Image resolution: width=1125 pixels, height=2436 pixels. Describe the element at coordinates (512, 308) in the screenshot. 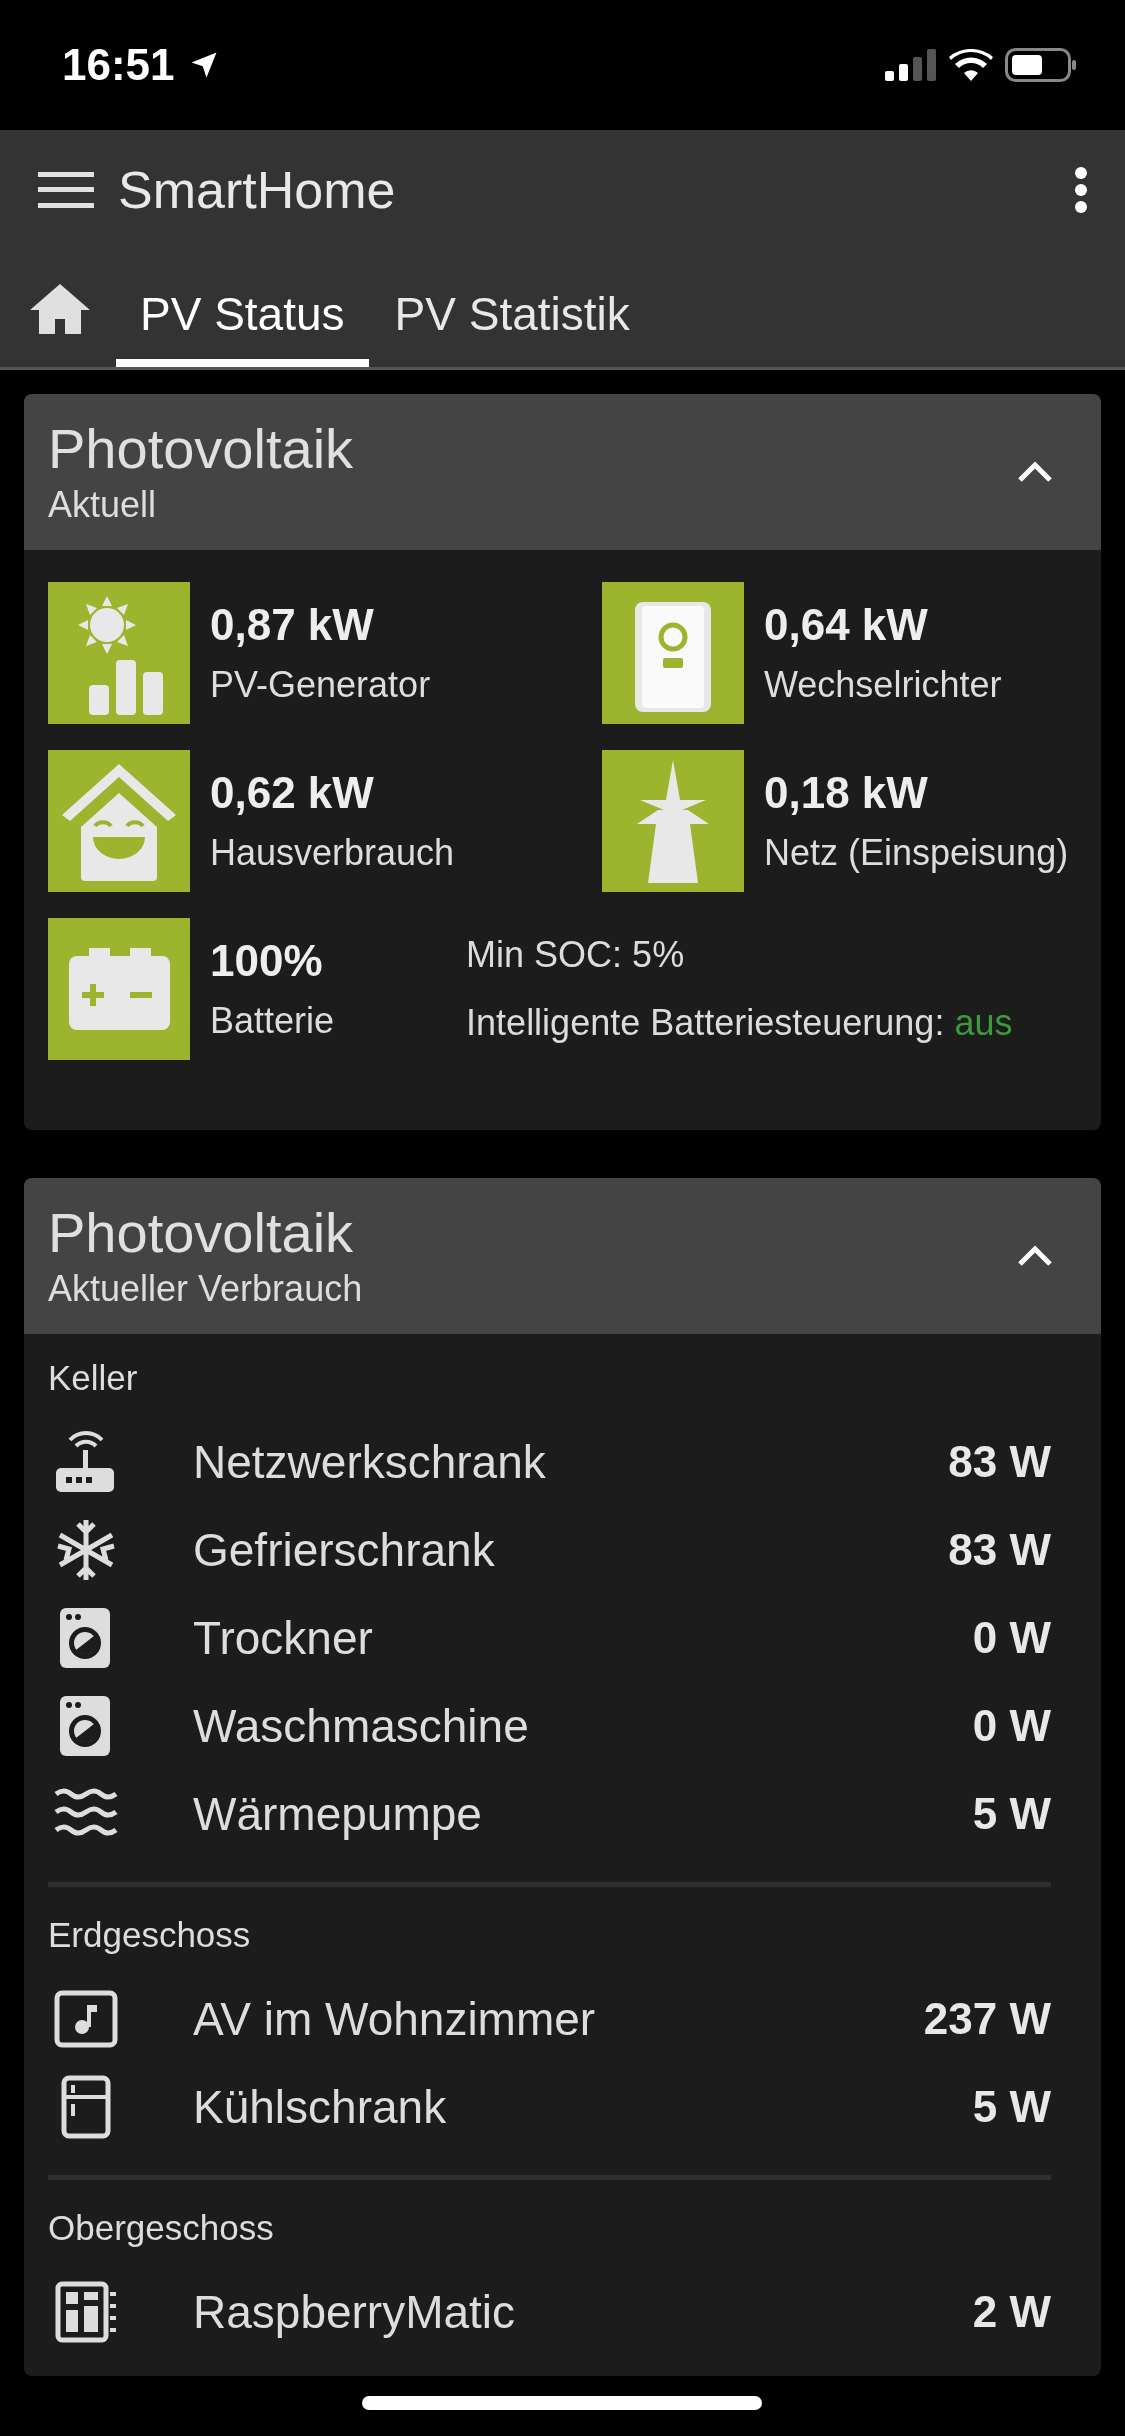

I see `tab: PV Statistik` at that location.